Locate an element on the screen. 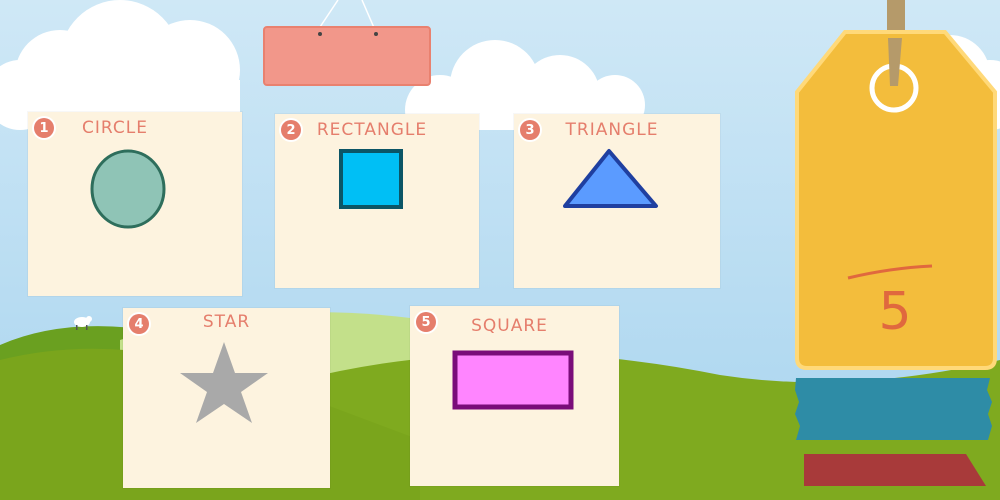  star-shape-icon is located at coordinates (224, 382).